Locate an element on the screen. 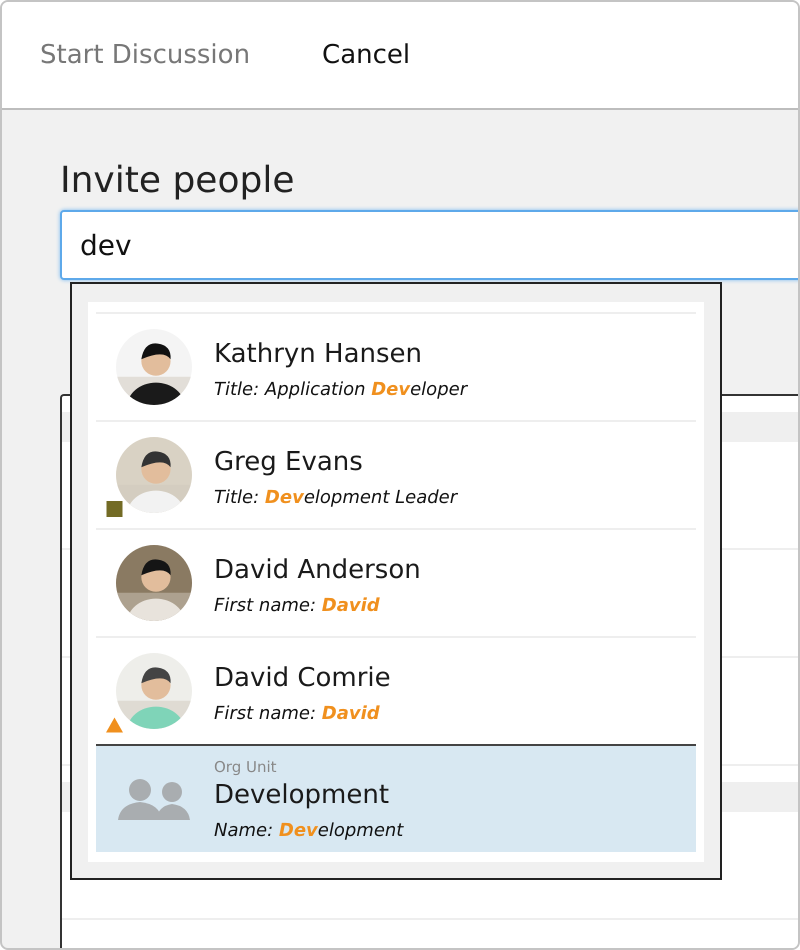  group-icon is located at coordinates (154, 799).